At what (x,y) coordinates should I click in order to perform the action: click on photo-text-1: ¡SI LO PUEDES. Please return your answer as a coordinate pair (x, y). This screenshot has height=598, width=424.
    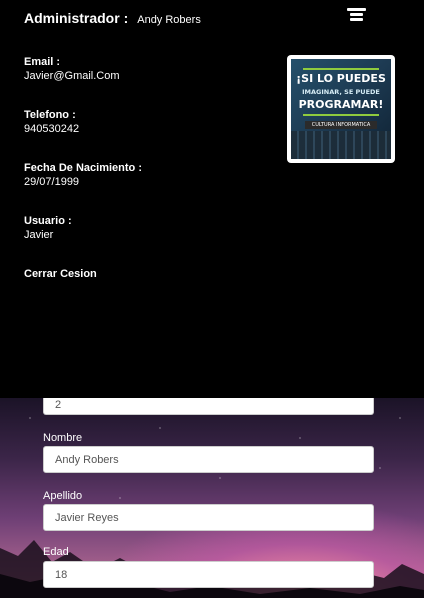
    Looking at the image, I should click on (341, 78).